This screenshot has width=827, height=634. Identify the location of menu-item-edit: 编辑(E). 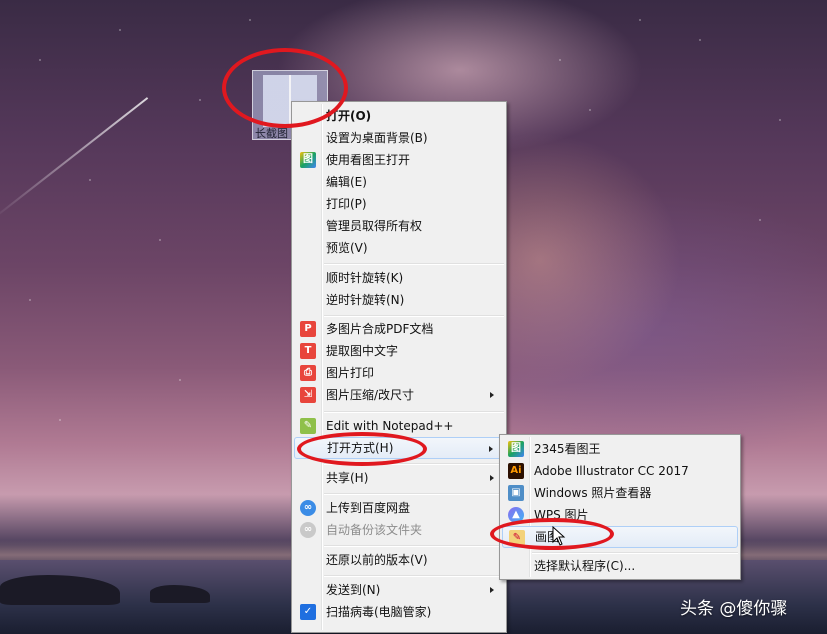
(399, 182).